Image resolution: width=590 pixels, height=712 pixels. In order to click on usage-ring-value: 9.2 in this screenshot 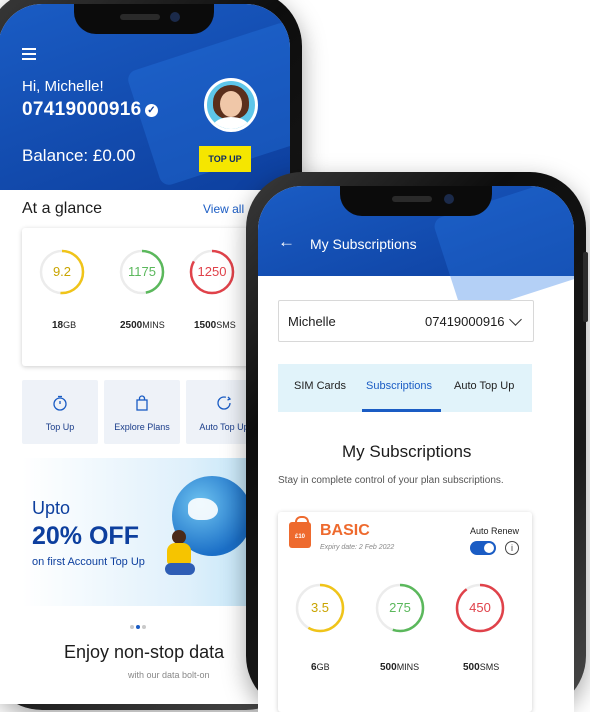, I will do `click(62, 271)`.